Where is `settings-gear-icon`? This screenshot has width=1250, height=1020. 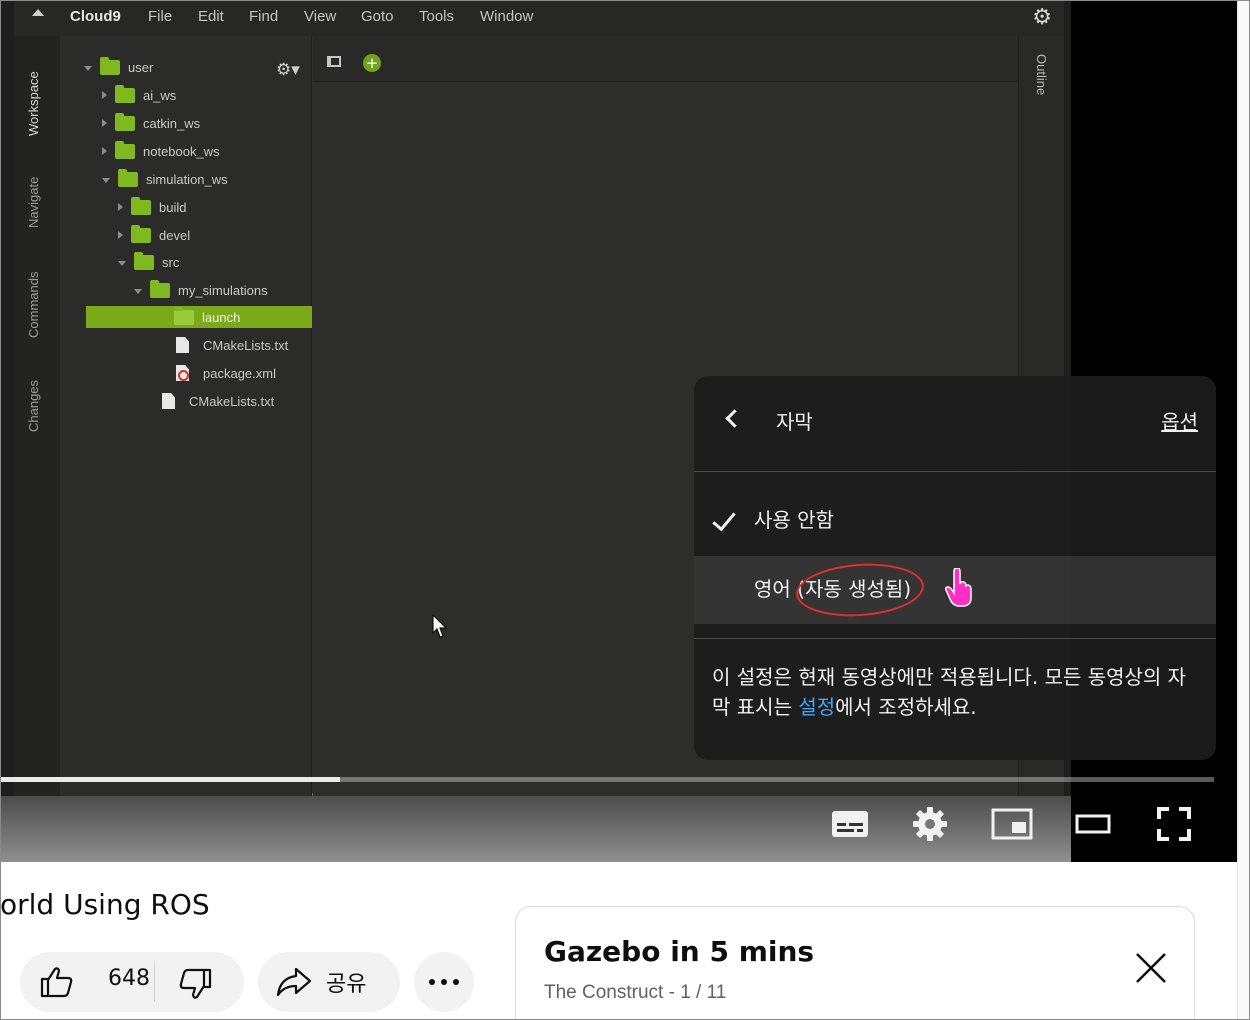
settings-gear-icon is located at coordinates (930, 824).